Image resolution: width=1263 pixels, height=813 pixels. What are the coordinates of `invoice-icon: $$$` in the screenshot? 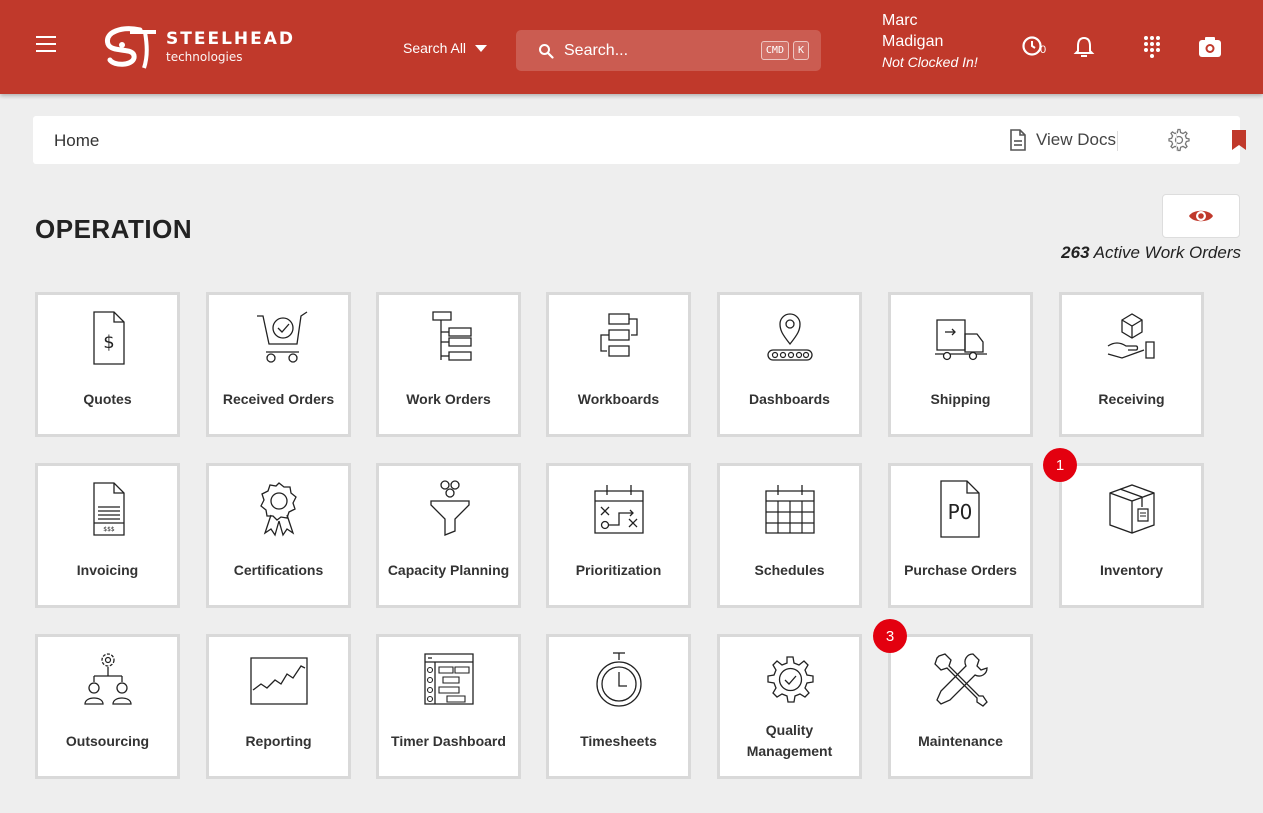 It's located at (108, 509).